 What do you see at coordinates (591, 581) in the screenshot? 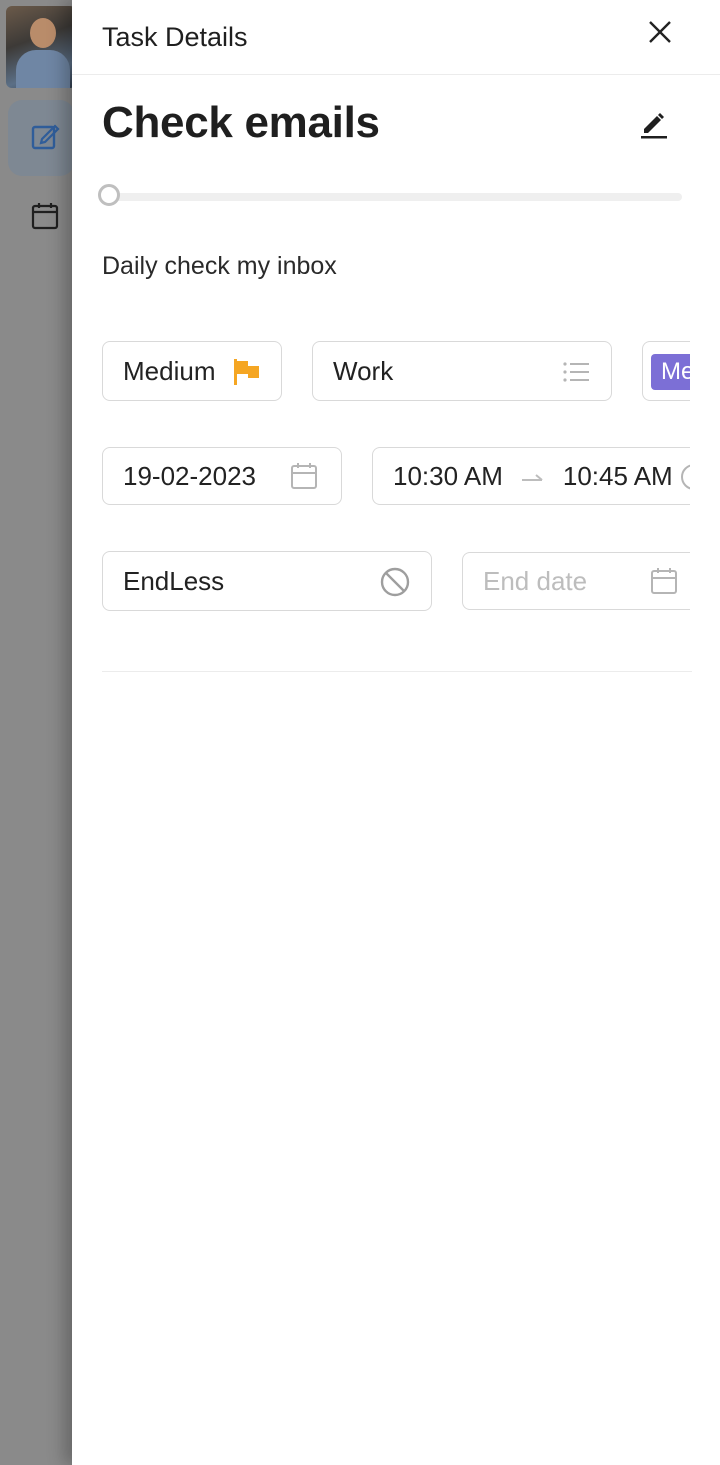
I see `end-date-field: End date` at bounding box center [591, 581].